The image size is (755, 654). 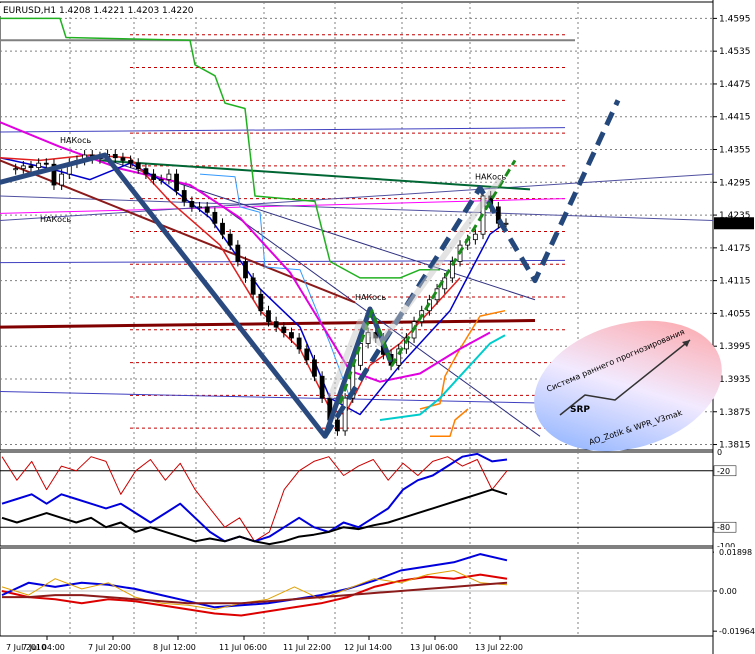 I want to click on price-tick-label-2: 1.4475, so click(x=735, y=85).